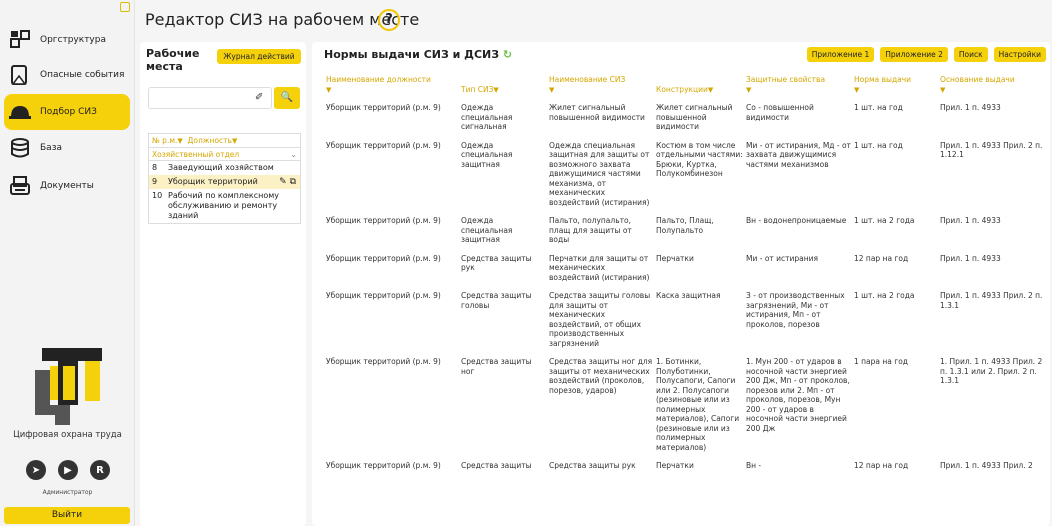 This screenshot has height=526, width=1052. I want to click on row-position: Уборщик территорий, so click(213, 181).